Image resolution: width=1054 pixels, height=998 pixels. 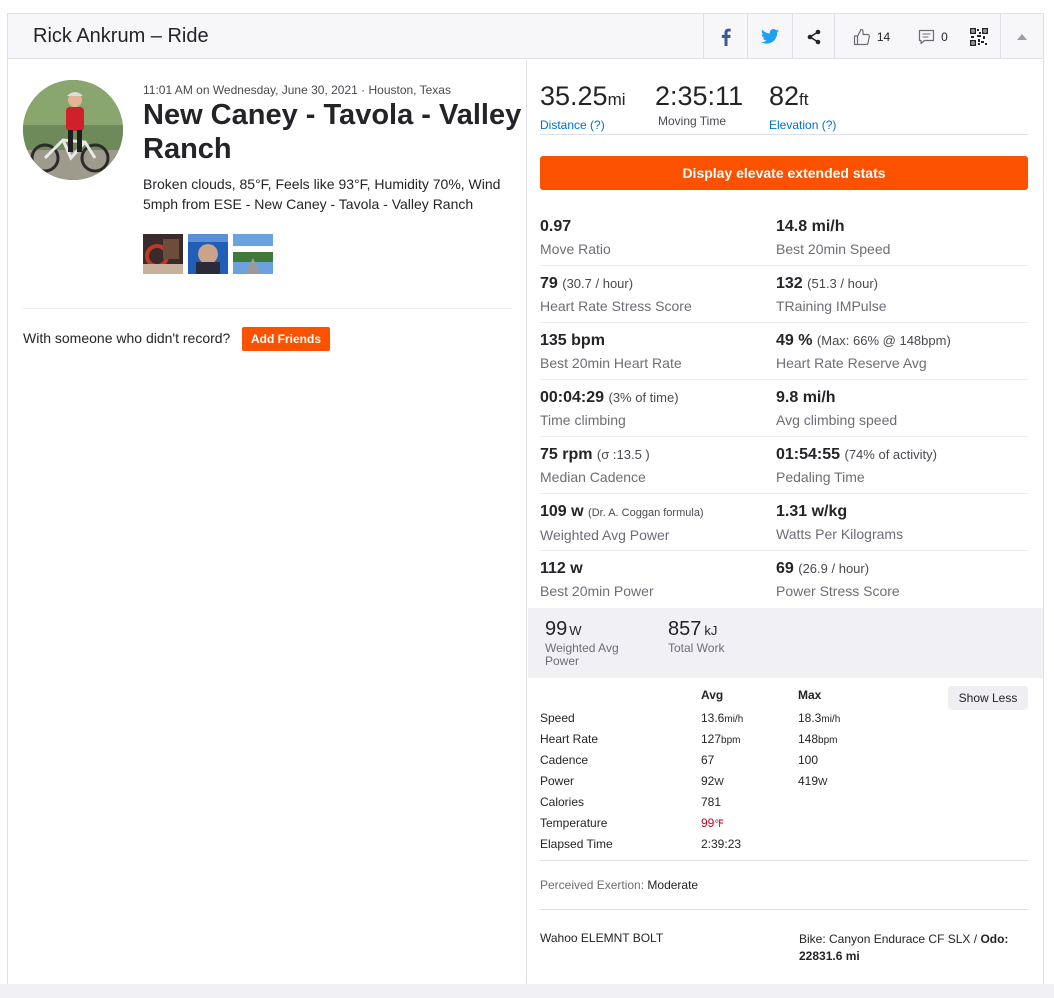 I want to click on stat-value-line: 109 w (Dr. A. Coggan formula), so click(x=658, y=512).